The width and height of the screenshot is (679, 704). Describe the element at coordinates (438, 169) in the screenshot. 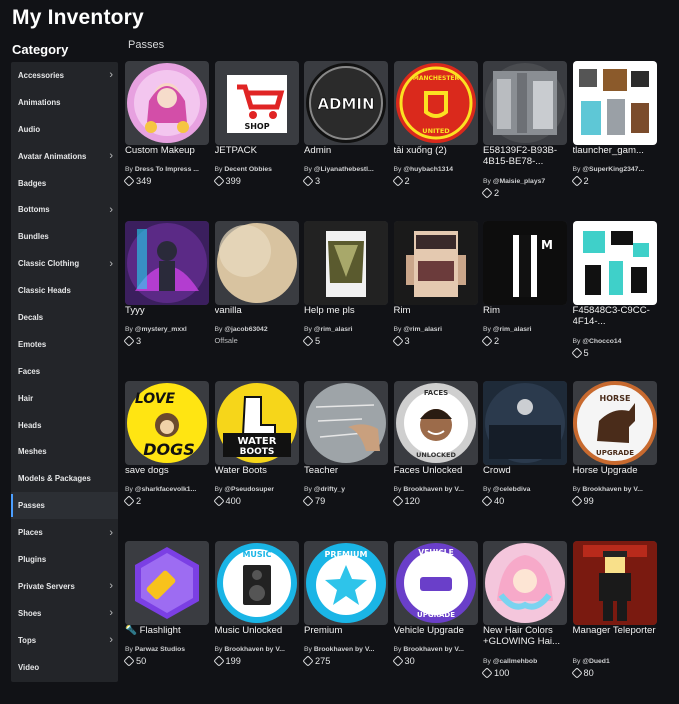

I see `item-creator: By @huybach1314` at that location.